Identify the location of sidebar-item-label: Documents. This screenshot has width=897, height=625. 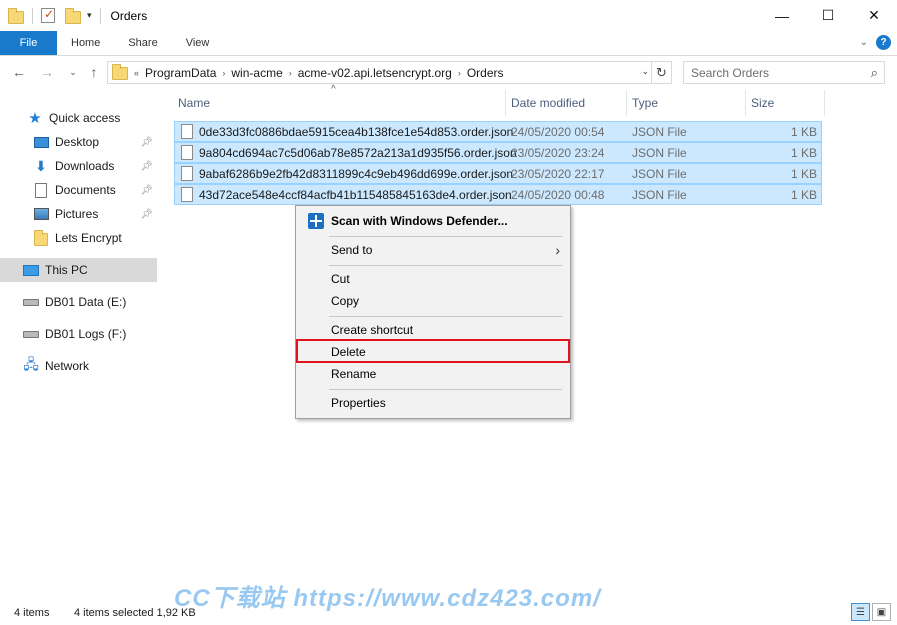
(85, 190).